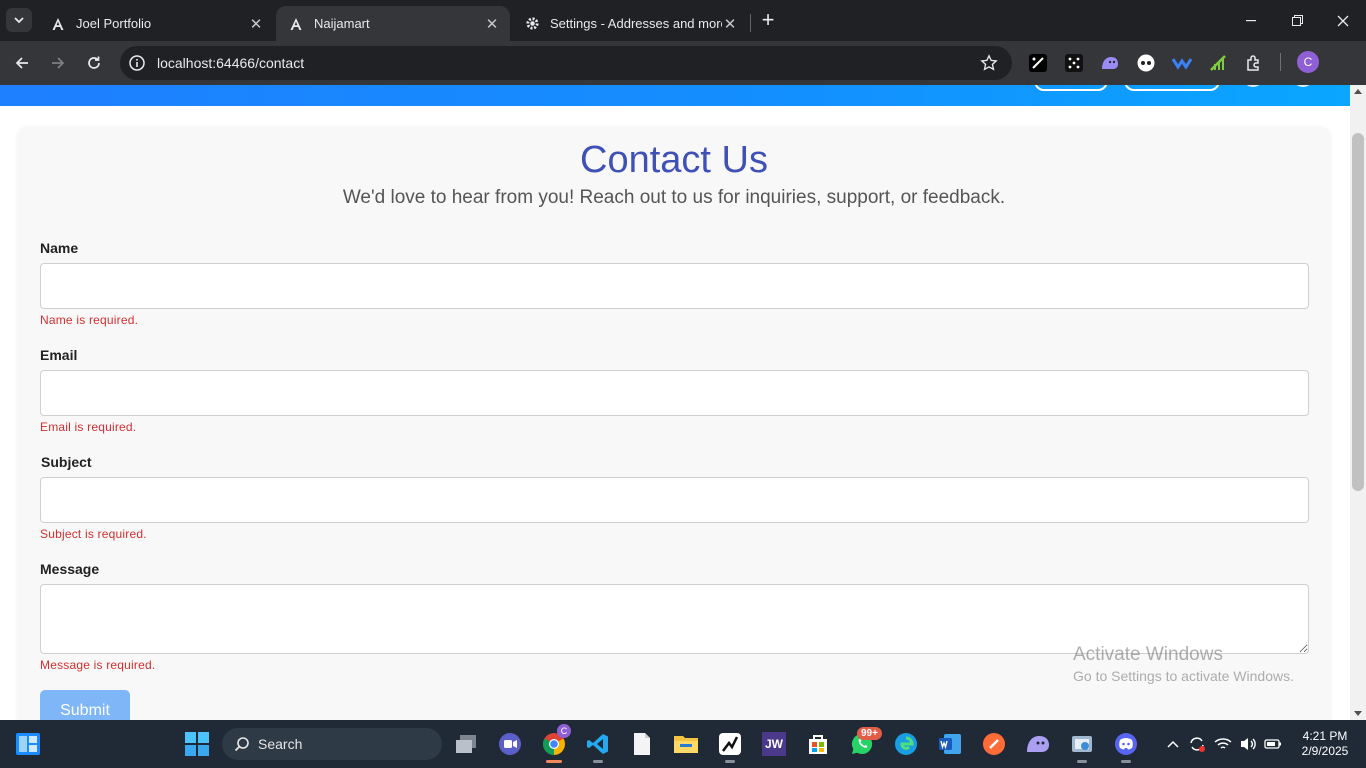  What do you see at coordinates (1038, 63) in the screenshot?
I see `extension-pen-icon` at bounding box center [1038, 63].